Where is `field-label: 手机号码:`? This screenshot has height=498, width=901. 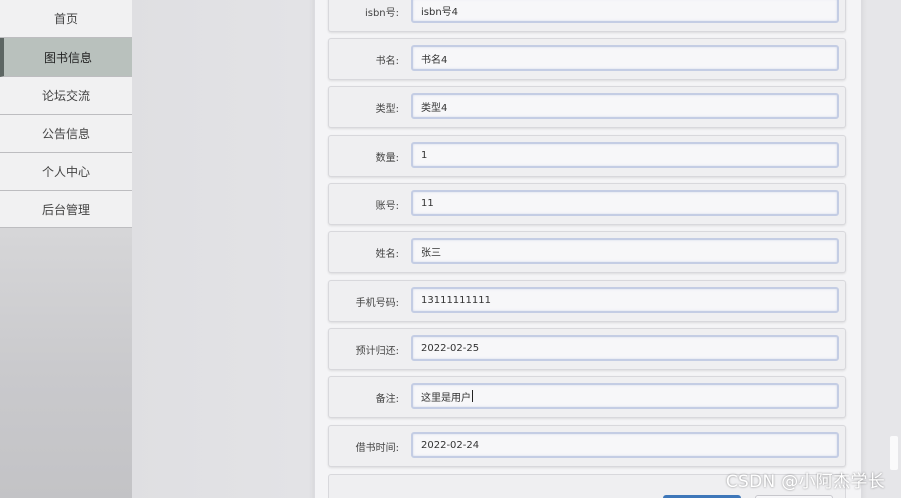
field-label: 手机号码: is located at coordinates (377, 303).